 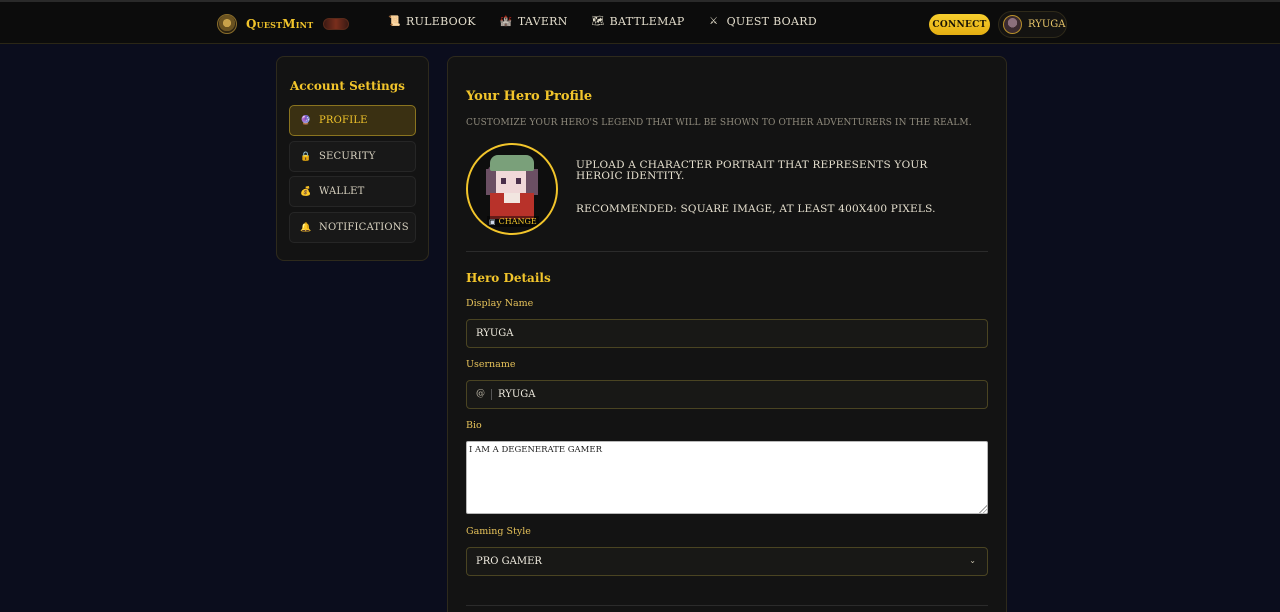 I want to click on brand-logo: QuestMint, so click(x=283, y=24).